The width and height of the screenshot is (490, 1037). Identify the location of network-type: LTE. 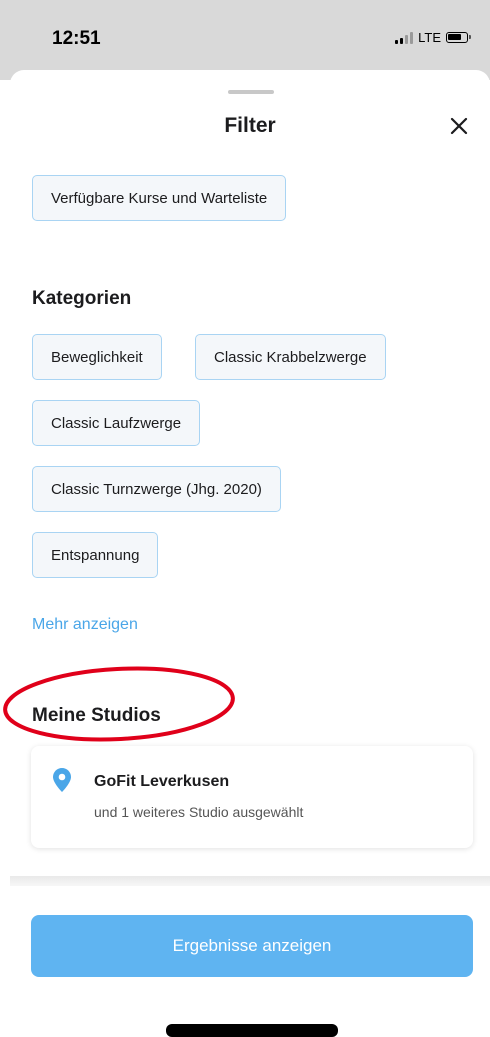
(429, 37).